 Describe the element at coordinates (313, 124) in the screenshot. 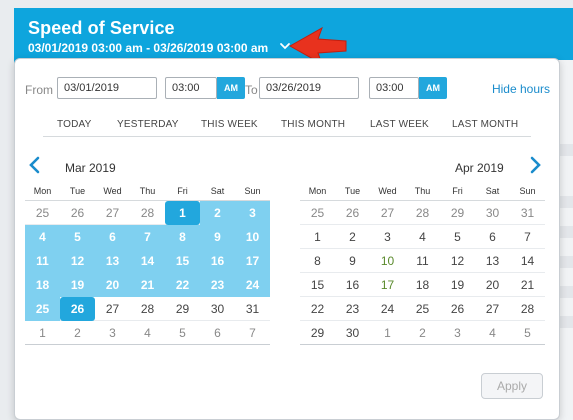

I see `preset-this-month: THIS MONTH` at that location.